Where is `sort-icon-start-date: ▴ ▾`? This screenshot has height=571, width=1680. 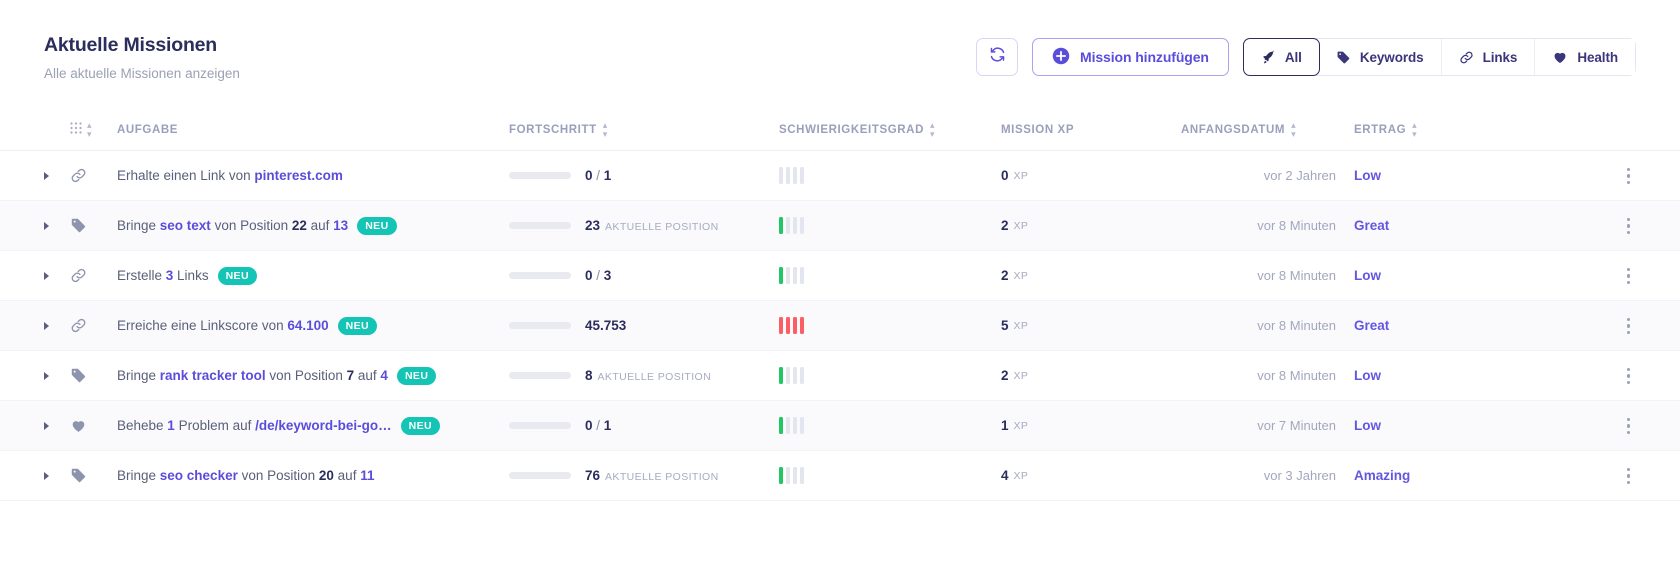 sort-icon-start-date: ▴ ▾ is located at coordinates (1293, 129).